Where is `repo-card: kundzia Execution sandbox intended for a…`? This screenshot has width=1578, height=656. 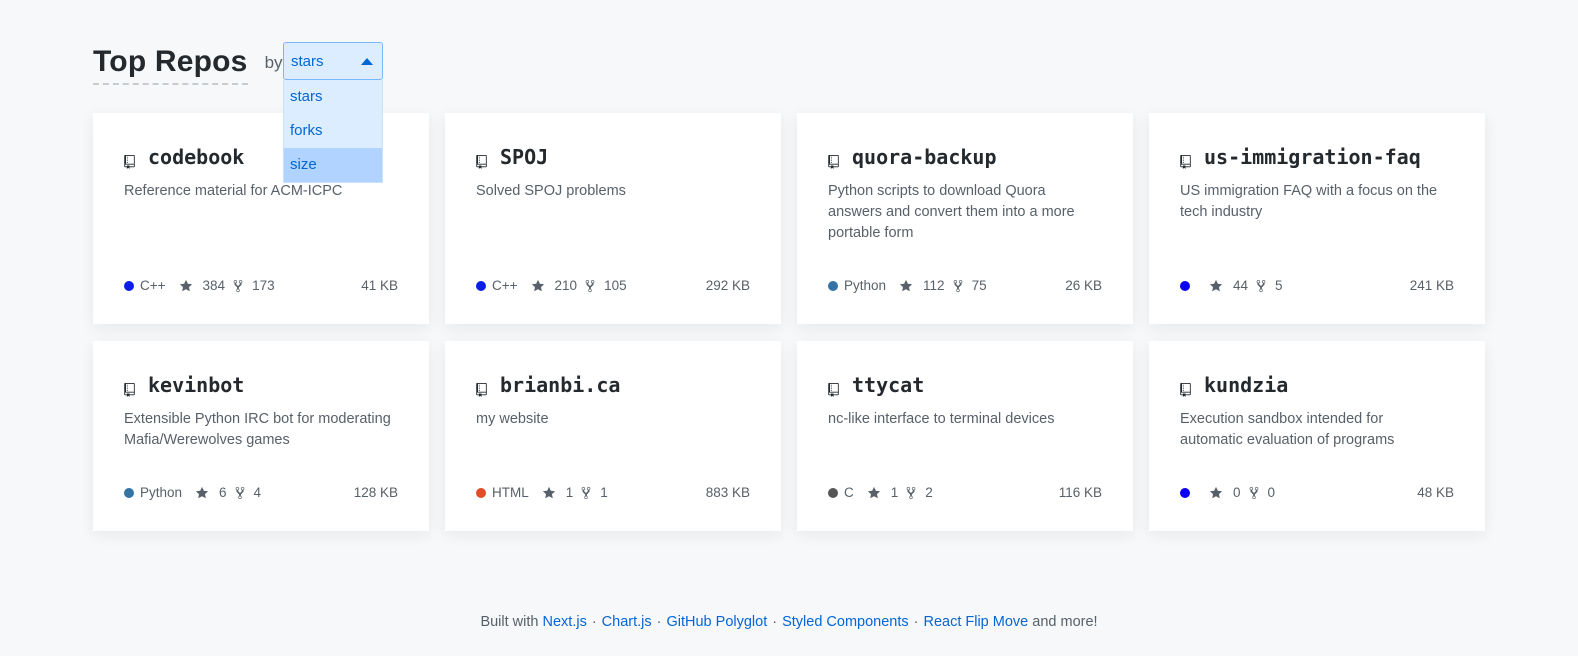 repo-card: kundzia Execution sandbox intended for a… is located at coordinates (1317, 436).